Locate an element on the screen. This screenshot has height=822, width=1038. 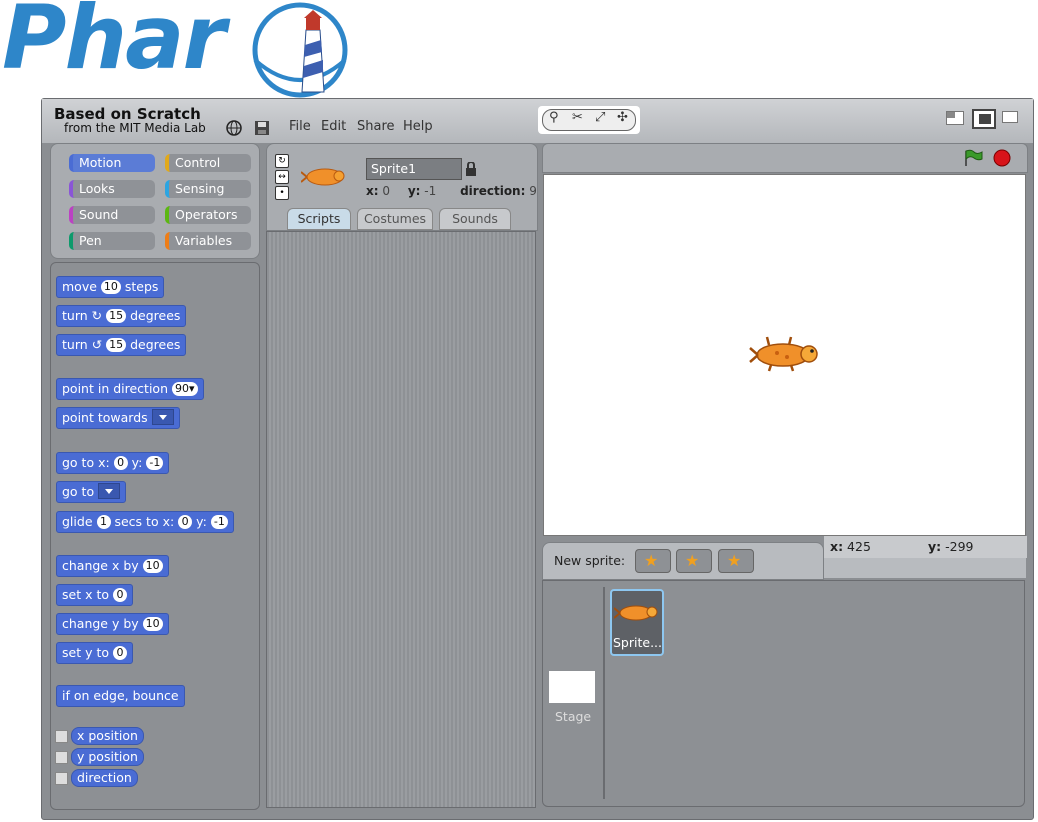
logo-text: Phar is located at coordinates (114, 44).